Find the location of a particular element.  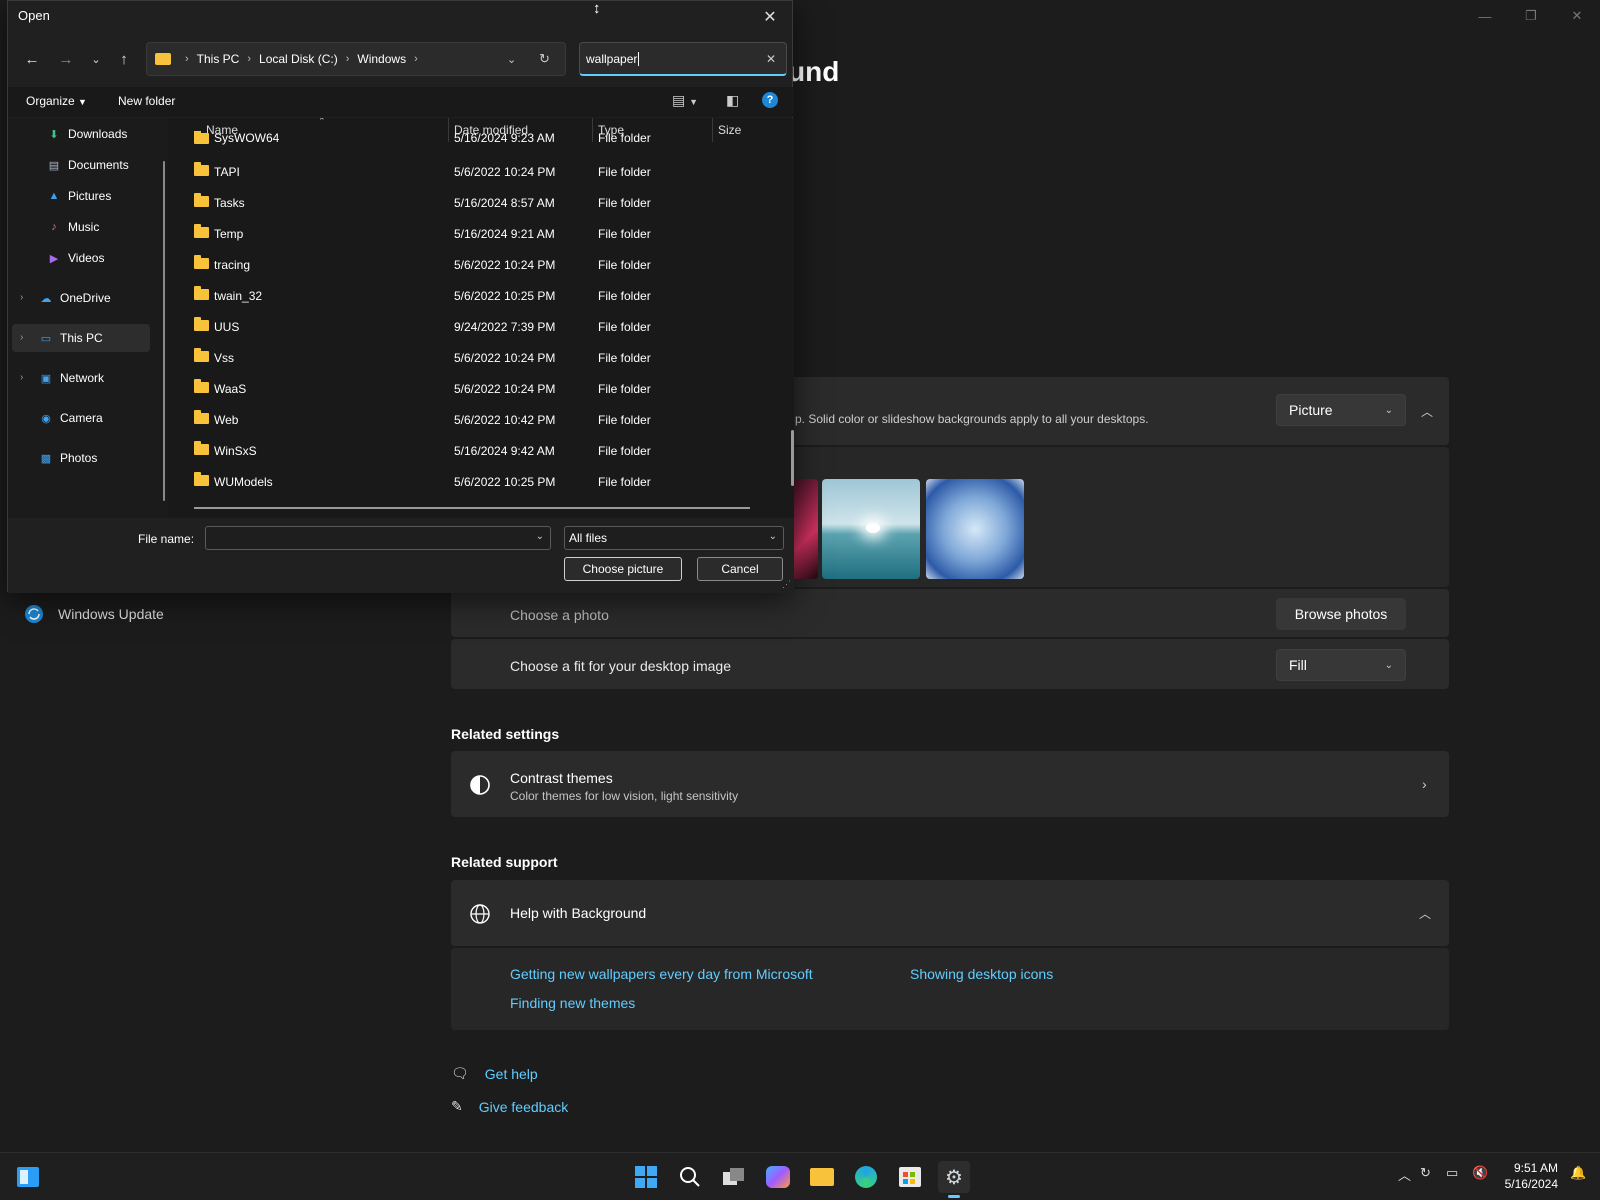

help-link-new-themes: Finding new themes is located at coordinates (572, 1003).